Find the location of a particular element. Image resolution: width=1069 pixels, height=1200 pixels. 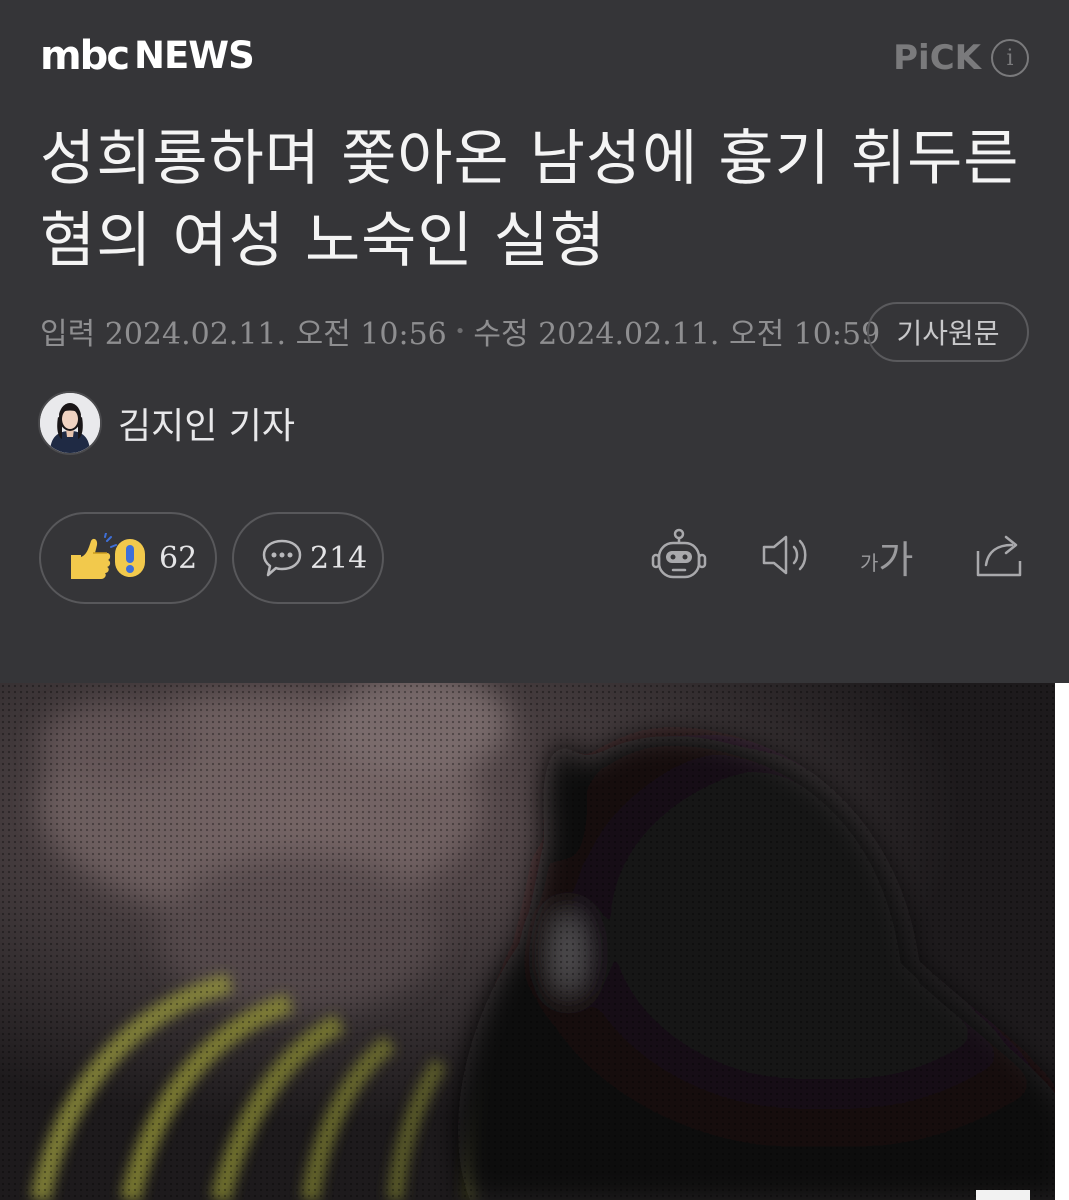

pick-label: PiCK is located at coordinates (937, 58).